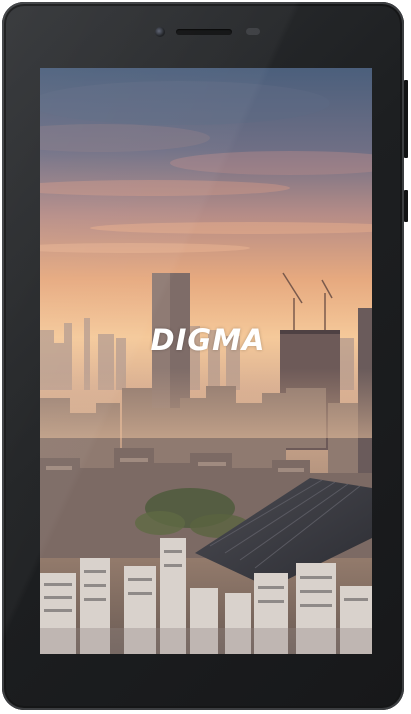 This screenshot has width=411, height=714. Describe the element at coordinates (406, 206) in the screenshot. I see `power-button` at that location.